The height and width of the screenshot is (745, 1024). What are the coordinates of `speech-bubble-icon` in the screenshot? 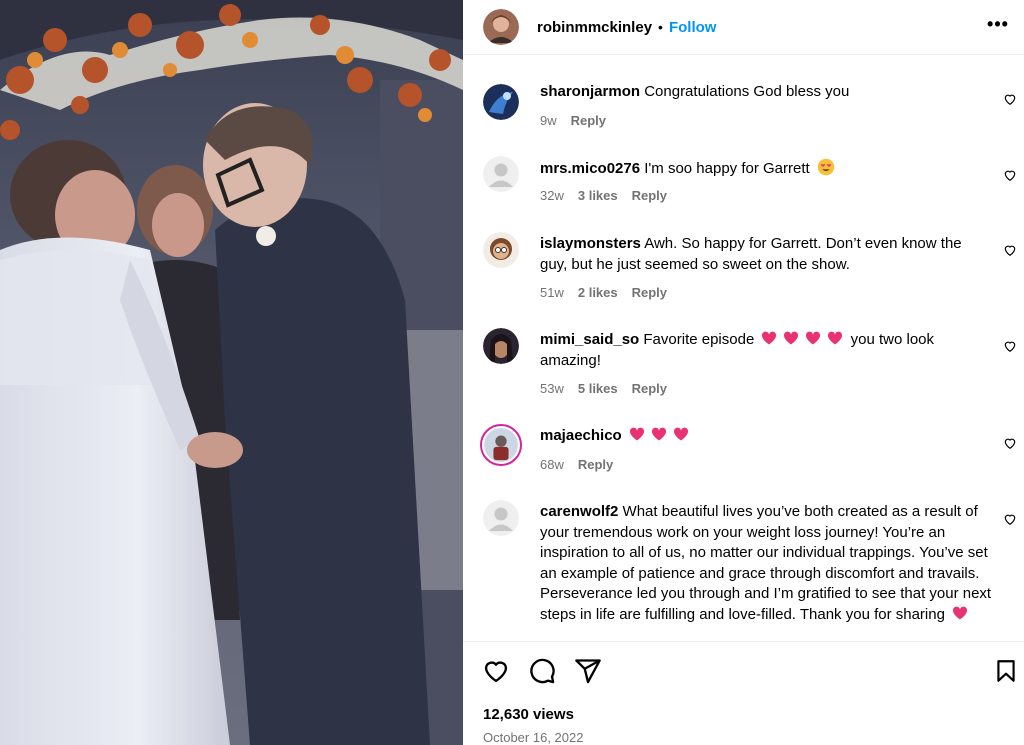 It's located at (542, 671).